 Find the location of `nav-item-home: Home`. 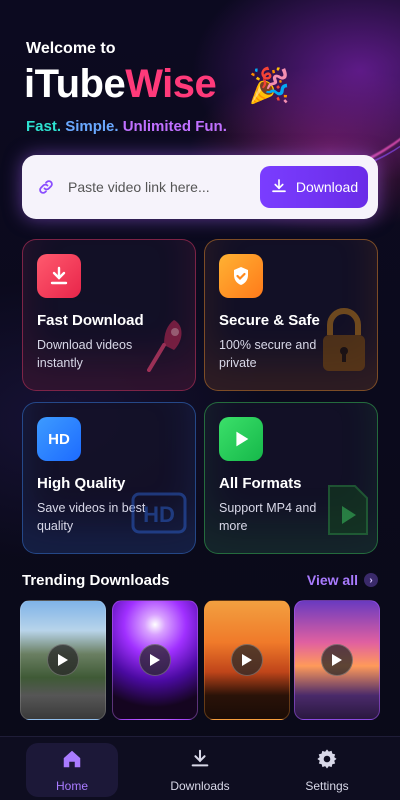

nav-item-home: Home is located at coordinates (72, 770).